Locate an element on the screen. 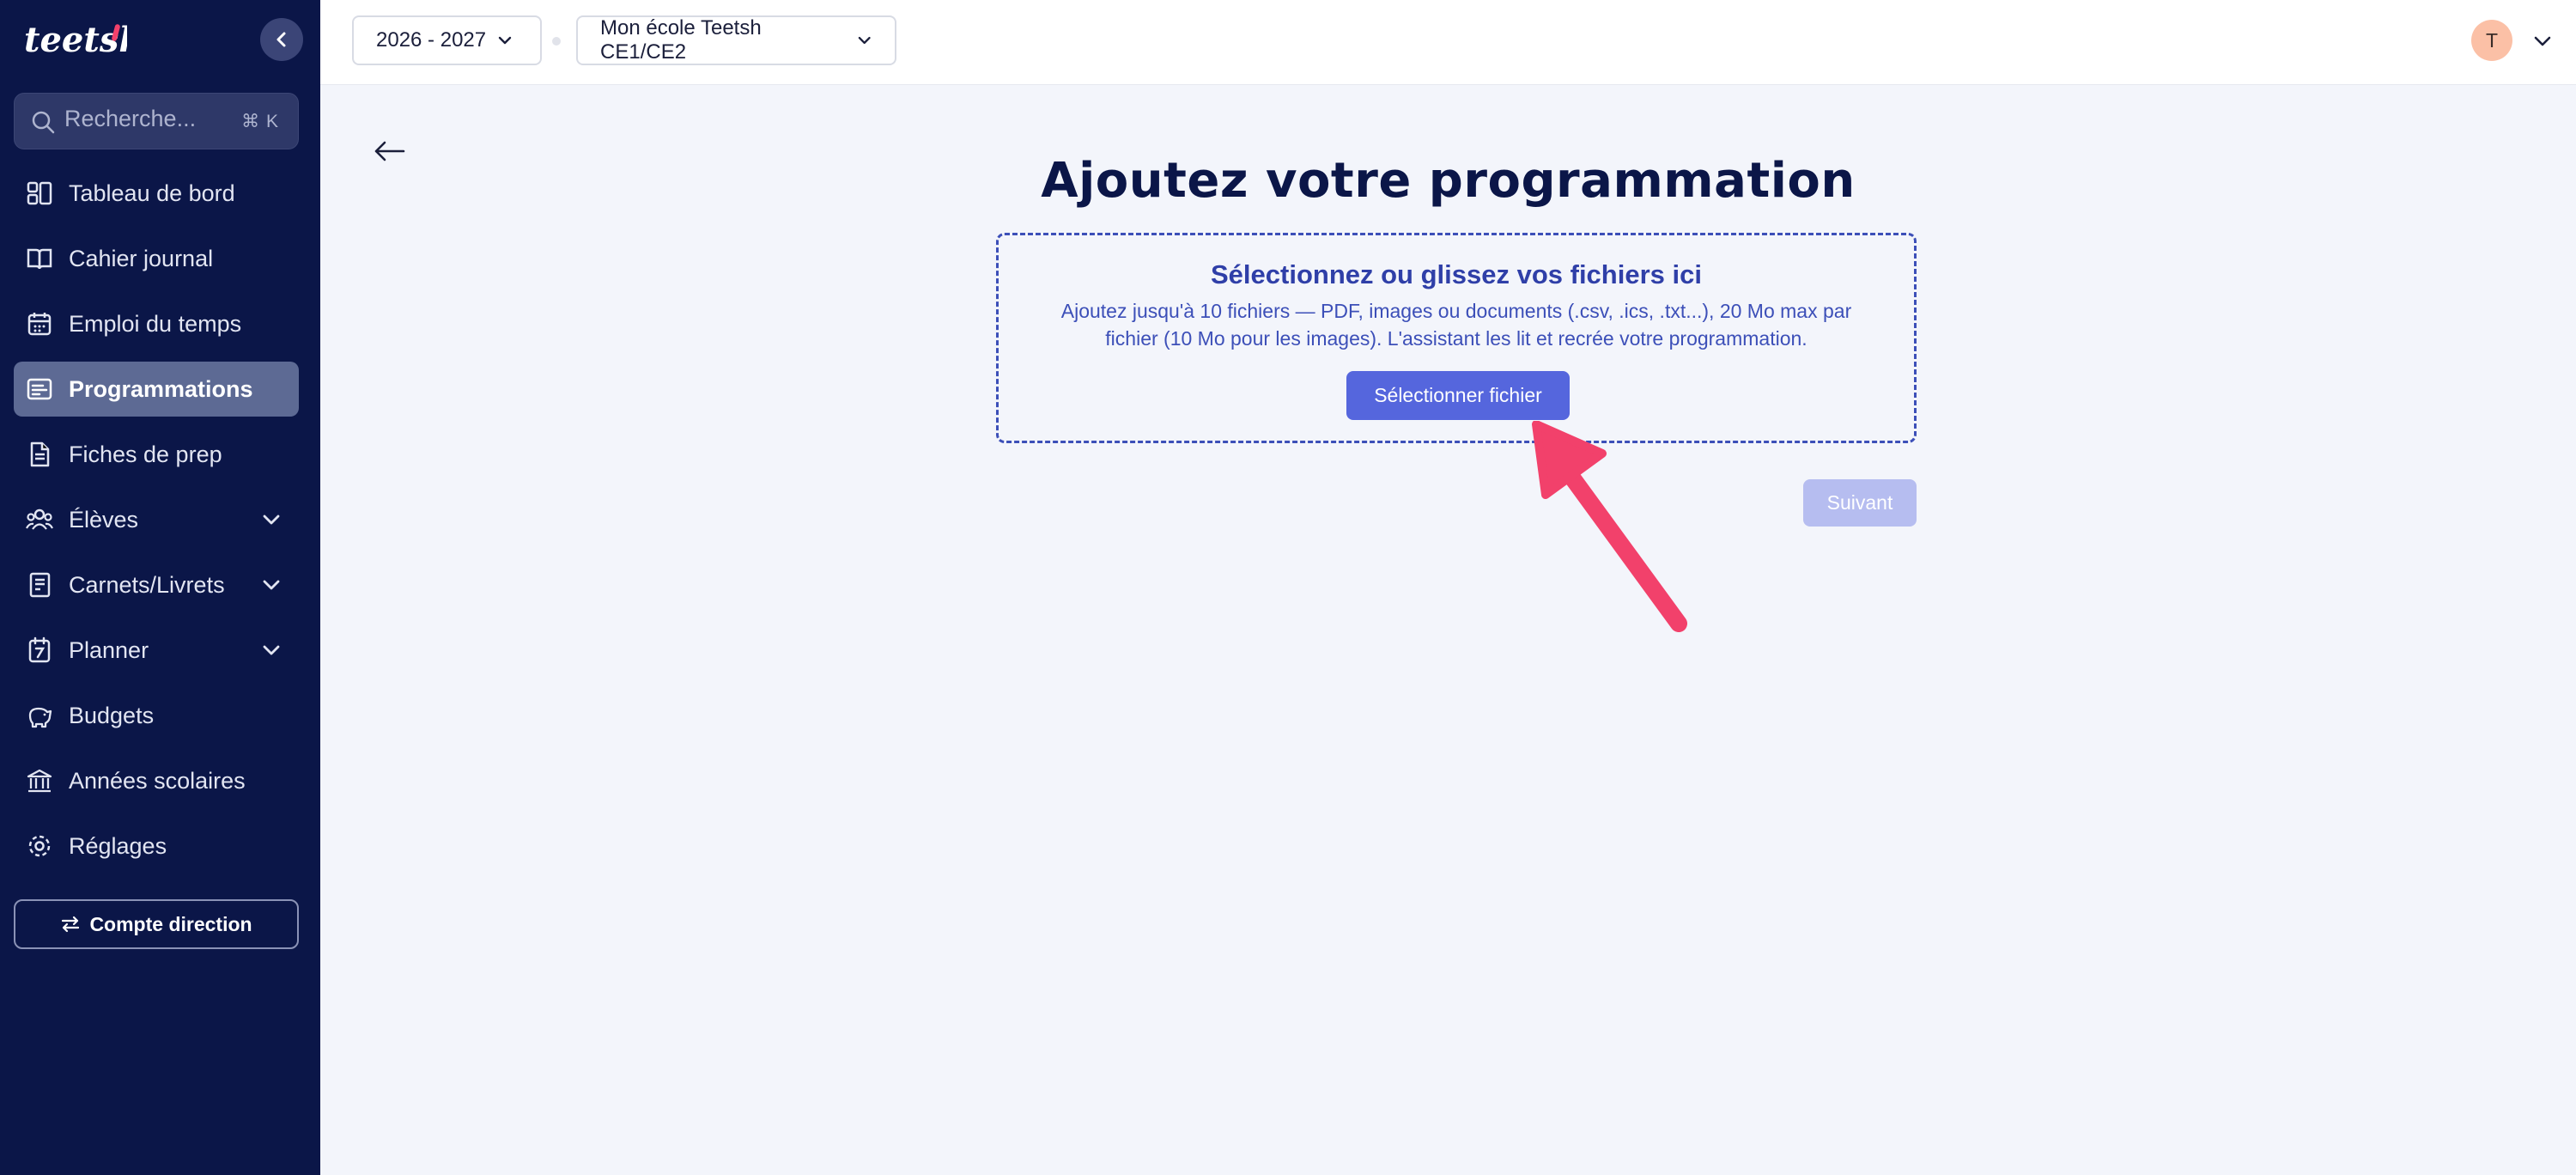 The height and width of the screenshot is (1175, 2576). document-icon is located at coordinates (40, 454).